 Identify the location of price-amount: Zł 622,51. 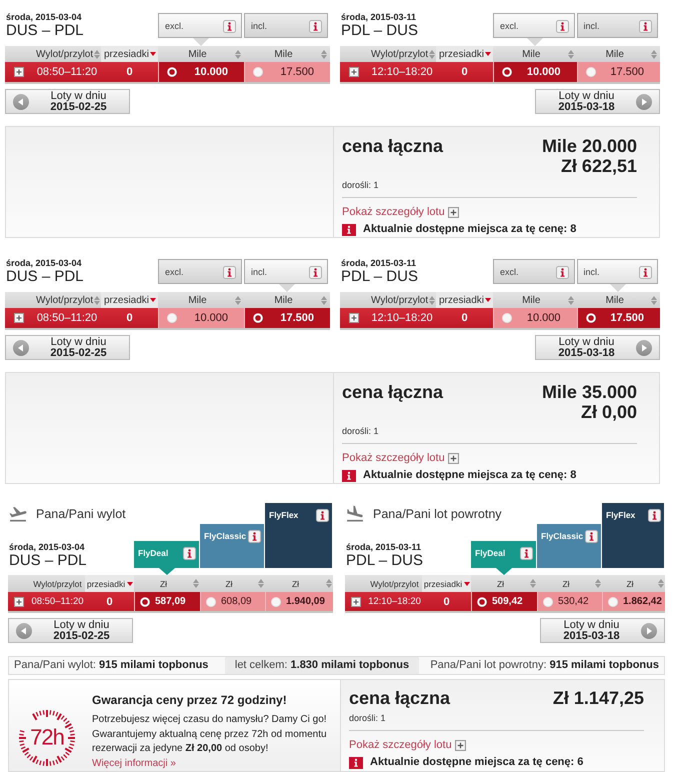
(598, 166).